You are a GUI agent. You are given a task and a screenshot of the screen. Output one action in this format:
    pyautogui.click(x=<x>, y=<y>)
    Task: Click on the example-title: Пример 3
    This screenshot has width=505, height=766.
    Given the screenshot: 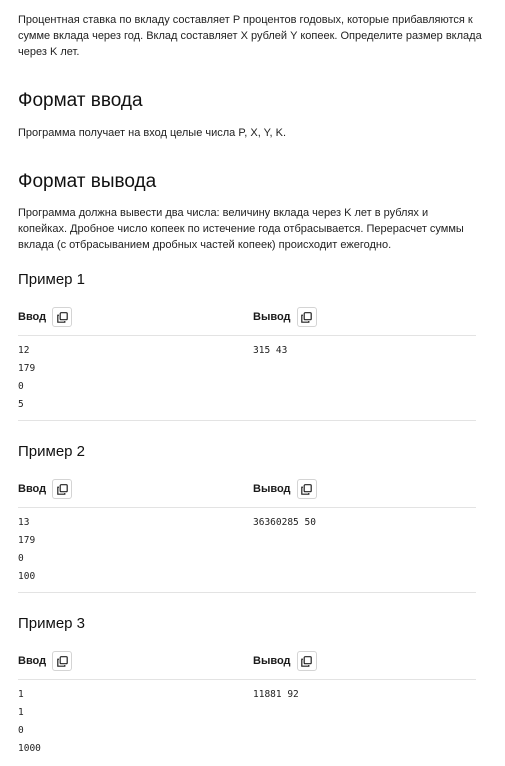 What is the action you would take?
    pyautogui.click(x=52, y=623)
    